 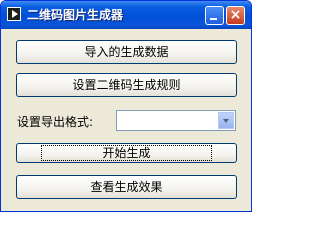 I want to click on close-button: ×, so click(x=235, y=15).